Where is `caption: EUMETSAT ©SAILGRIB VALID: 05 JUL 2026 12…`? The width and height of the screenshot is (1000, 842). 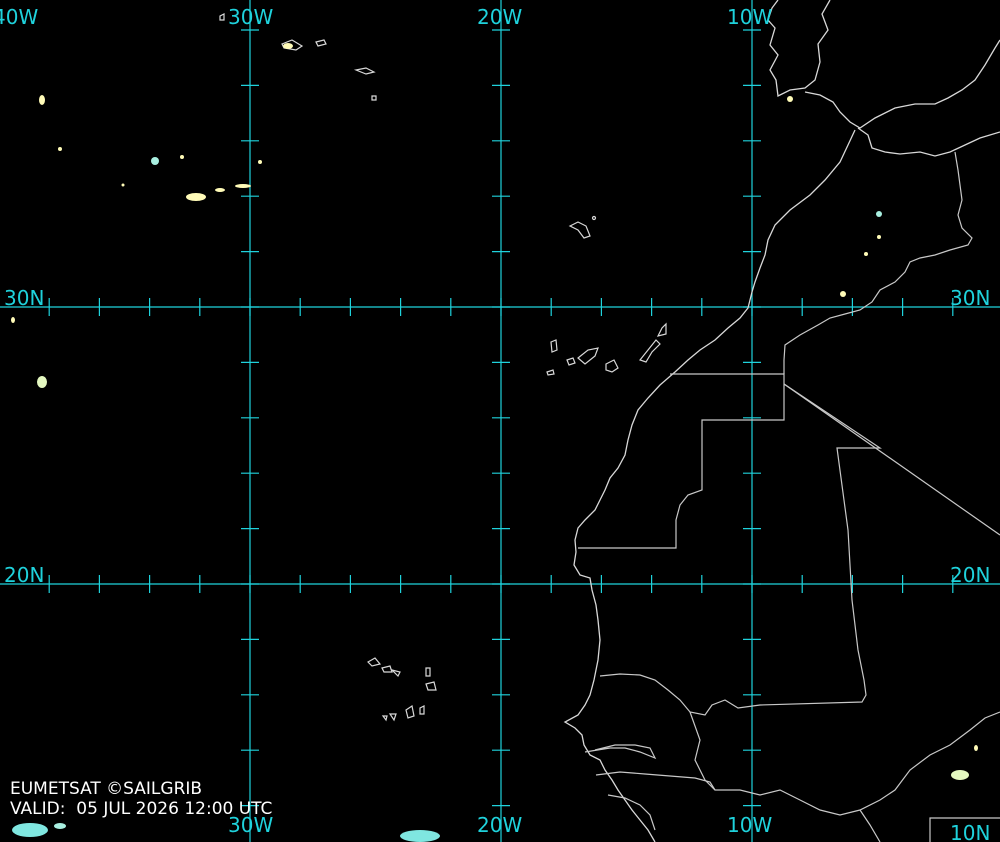 caption: EUMETSAT ©SAILGRIB VALID: 05 JUL 2026 12… is located at coordinates (141, 799).